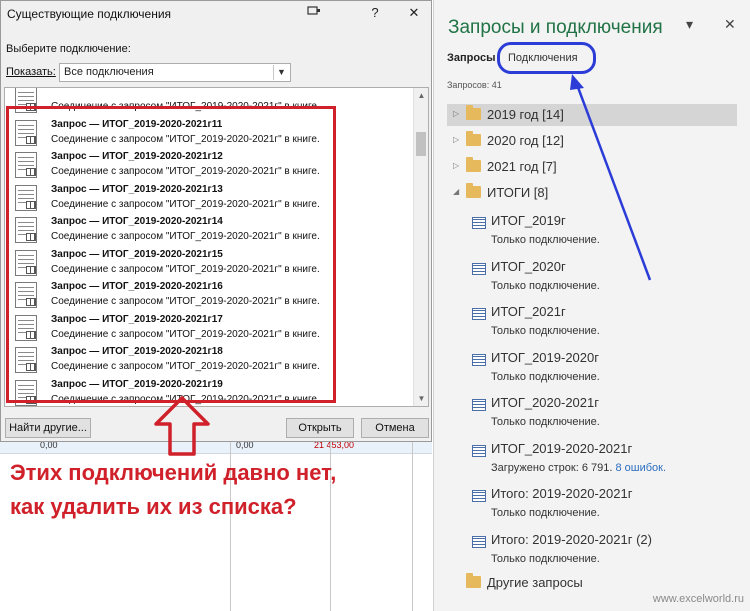 The image size is (750, 611). What do you see at coordinates (421, 398) in the screenshot?
I see `scroll-down-icon: ▼` at bounding box center [421, 398].